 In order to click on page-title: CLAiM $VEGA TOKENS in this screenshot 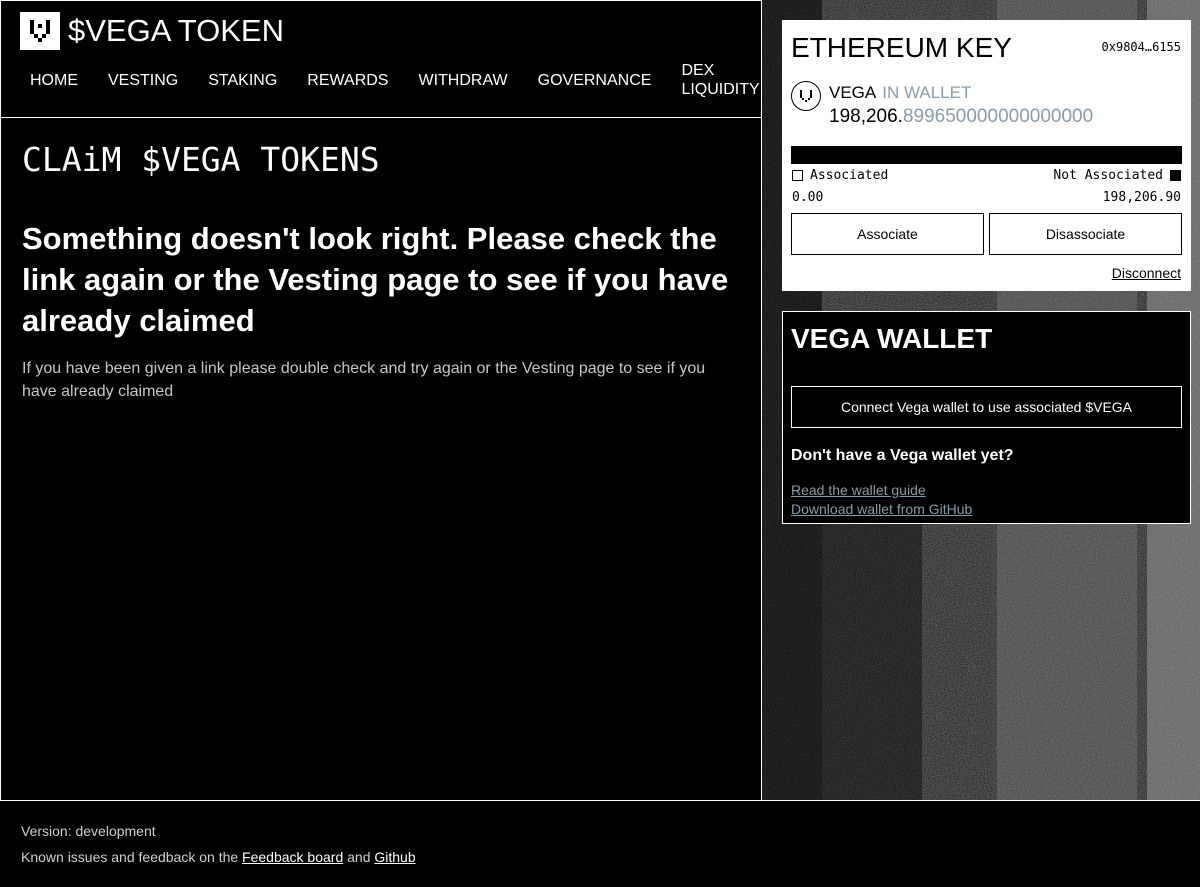, I will do `click(201, 159)`.